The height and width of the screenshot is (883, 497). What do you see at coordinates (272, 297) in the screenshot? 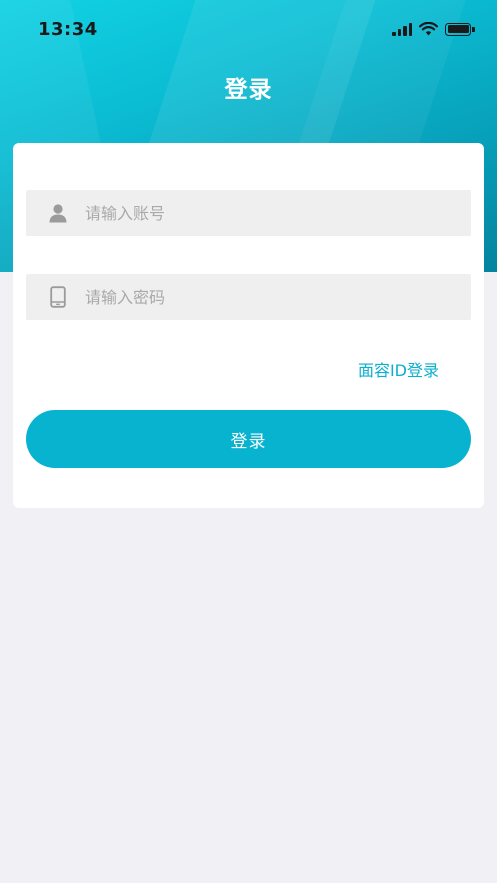
I see `password-input` at bounding box center [272, 297].